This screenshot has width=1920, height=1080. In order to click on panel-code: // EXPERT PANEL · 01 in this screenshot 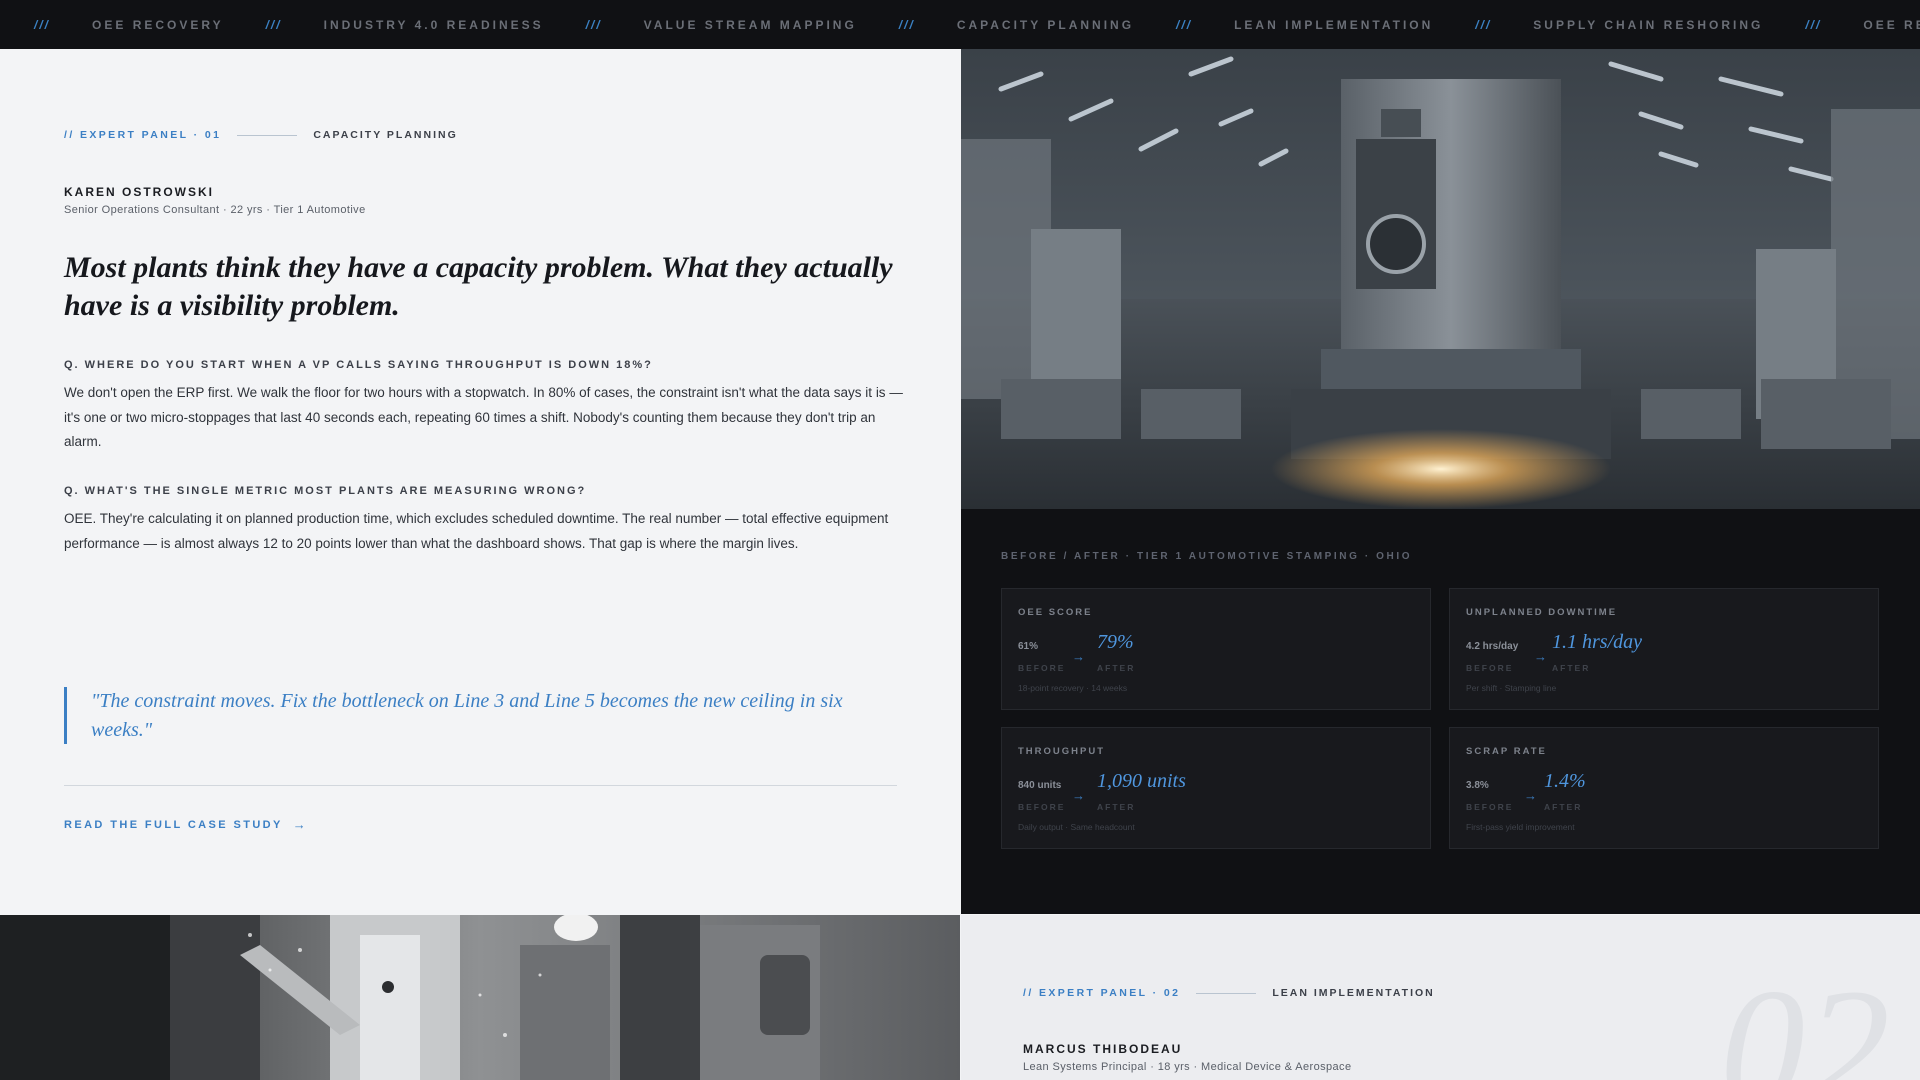, I will do `click(143, 135)`.